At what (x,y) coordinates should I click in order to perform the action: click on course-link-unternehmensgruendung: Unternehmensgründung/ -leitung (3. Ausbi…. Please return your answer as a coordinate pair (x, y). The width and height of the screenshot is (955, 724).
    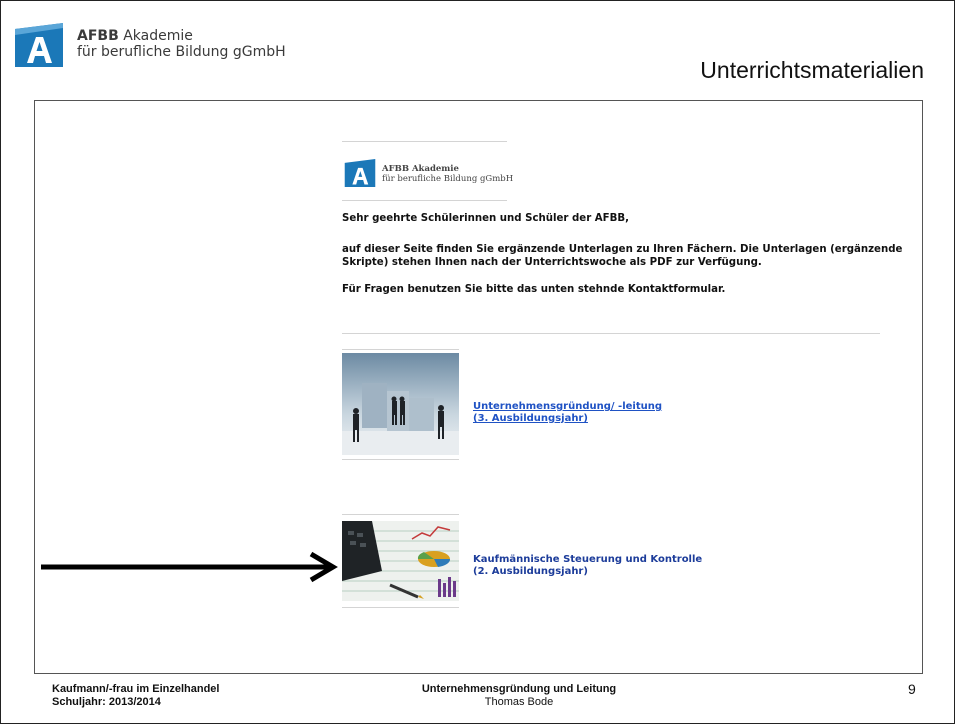
    Looking at the image, I should click on (567, 413).